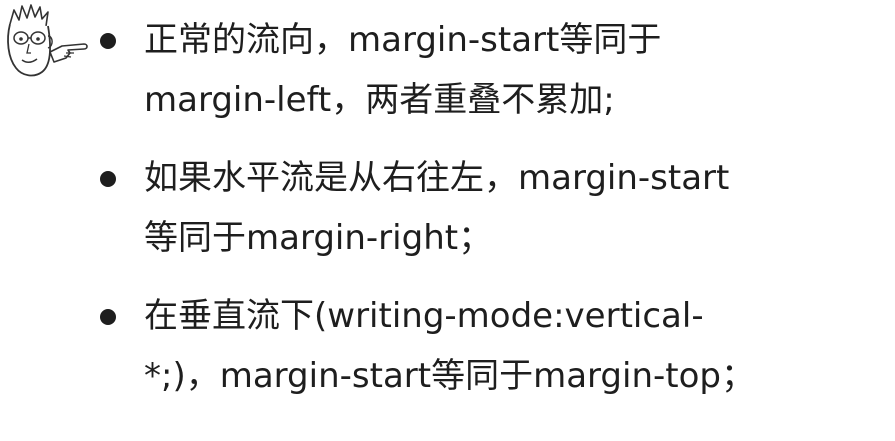  What do you see at coordinates (318, 238) in the screenshot?
I see `bullet-line: 等同于margin-right；` at bounding box center [318, 238].